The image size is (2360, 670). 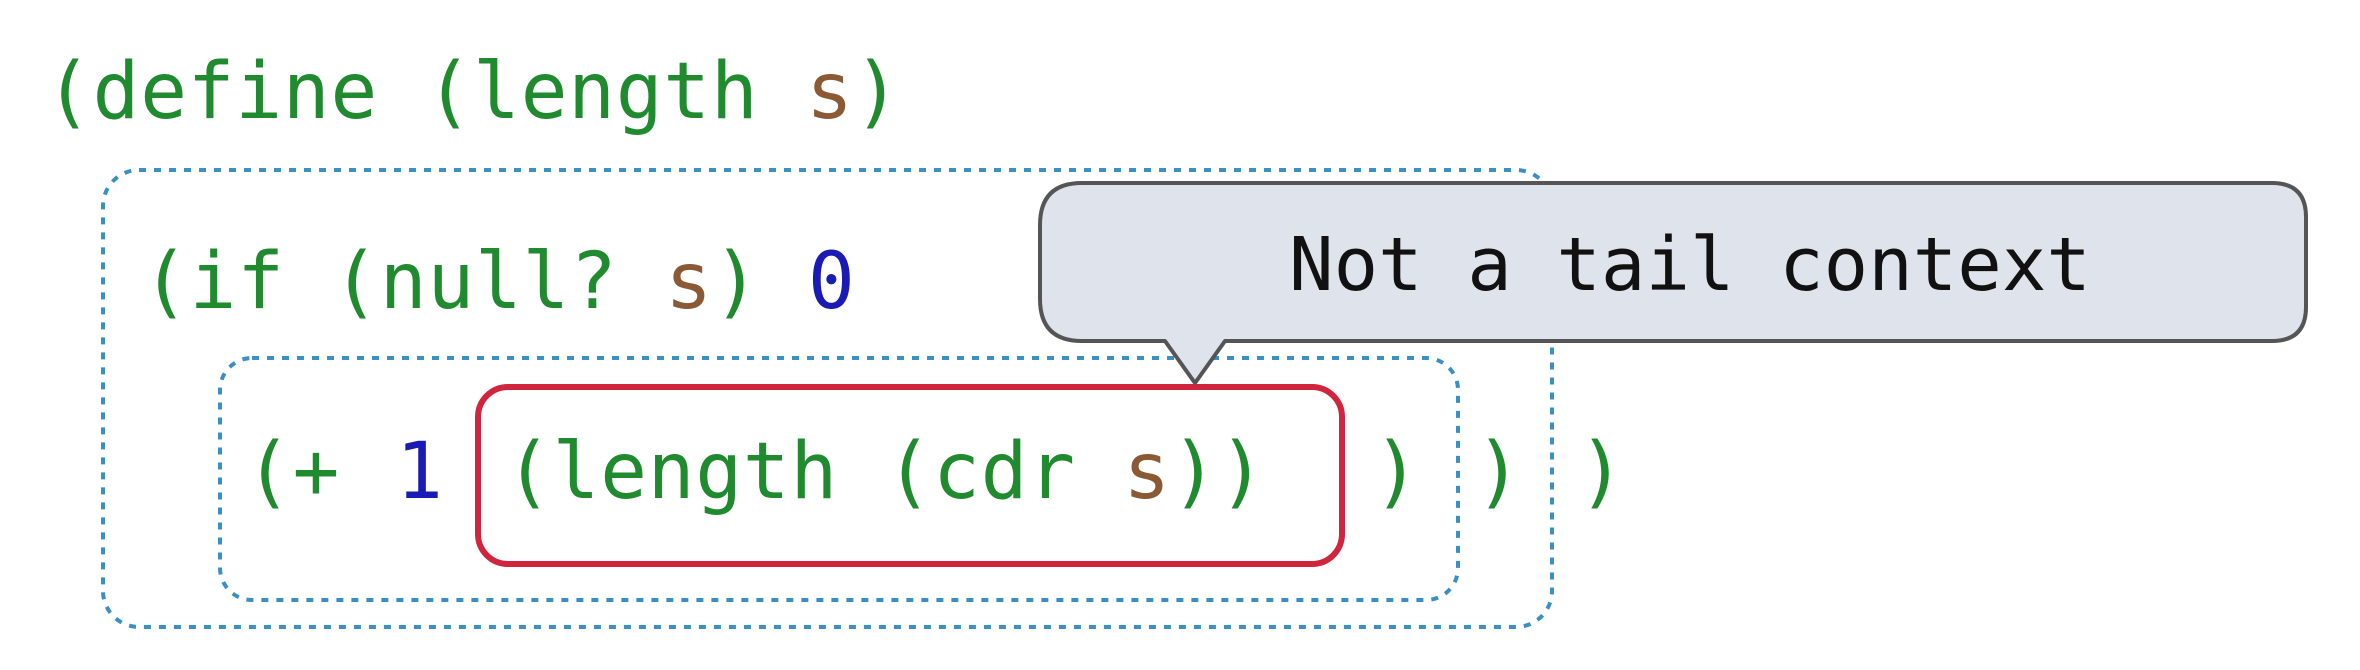 What do you see at coordinates (420, 472) in the screenshot?
I see `plus-one: 1` at bounding box center [420, 472].